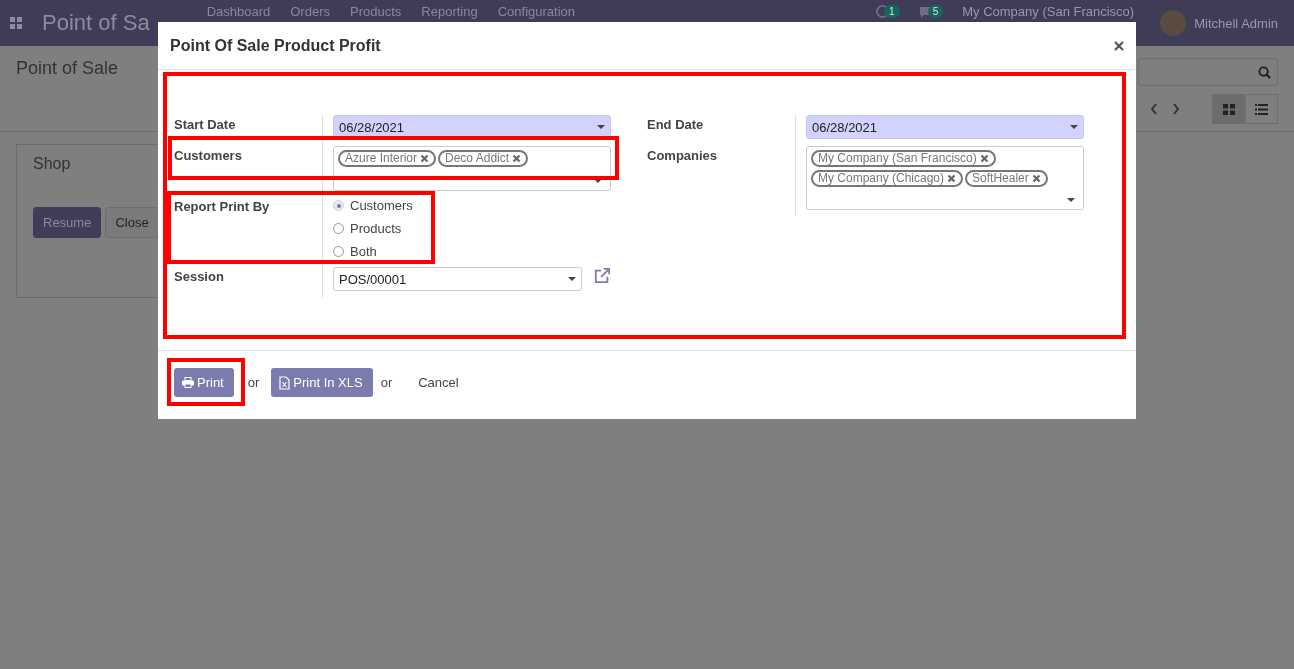  What do you see at coordinates (449, 11) in the screenshot?
I see `menu-item: Reporting` at bounding box center [449, 11].